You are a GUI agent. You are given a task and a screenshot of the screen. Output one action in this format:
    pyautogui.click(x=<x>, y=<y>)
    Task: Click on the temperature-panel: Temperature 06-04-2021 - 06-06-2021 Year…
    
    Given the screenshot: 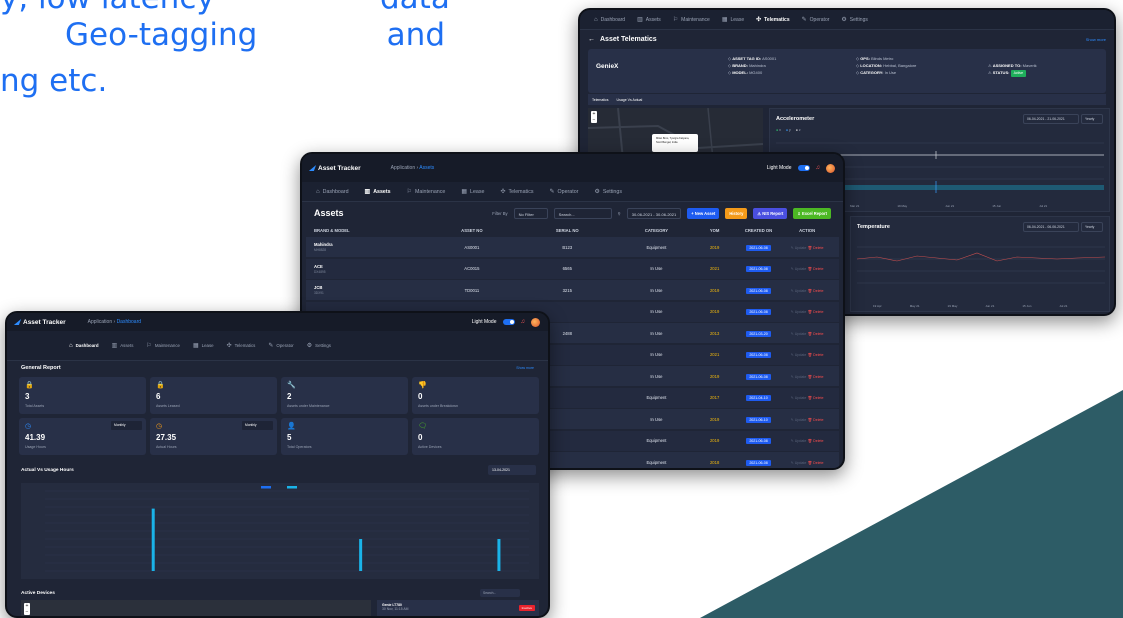 What is the action you would take?
    pyautogui.click(x=980, y=264)
    